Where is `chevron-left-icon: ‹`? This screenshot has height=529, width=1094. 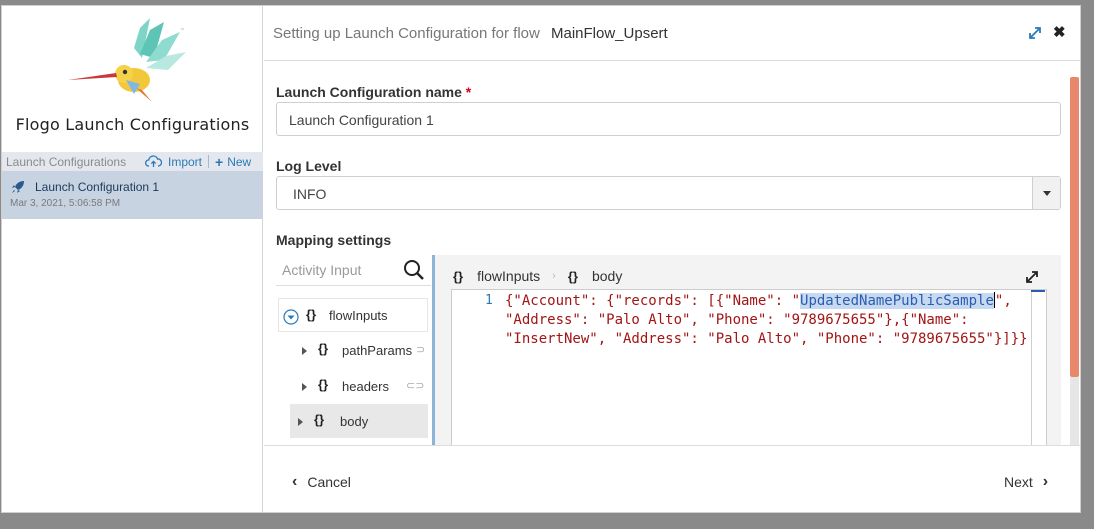
chevron-left-icon: ‹ is located at coordinates (295, 481).